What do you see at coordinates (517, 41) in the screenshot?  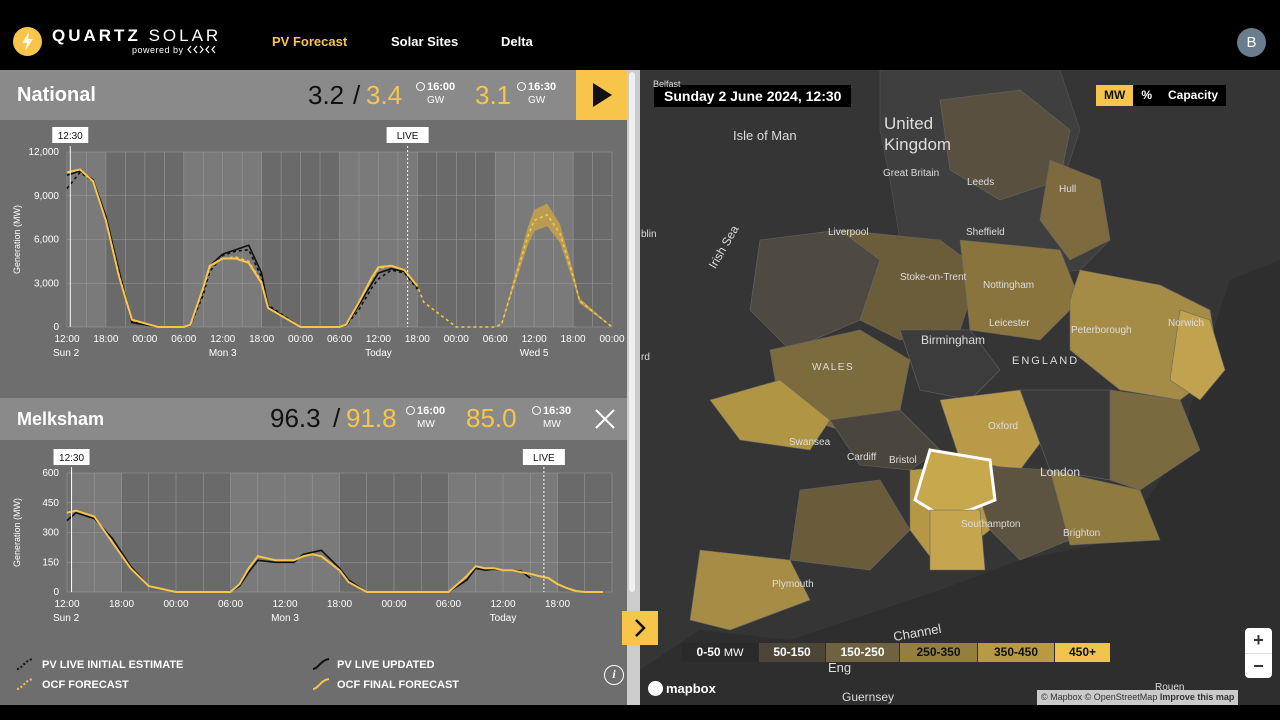 I see `nav-delta: Delta` at bounding box center [517, 41].